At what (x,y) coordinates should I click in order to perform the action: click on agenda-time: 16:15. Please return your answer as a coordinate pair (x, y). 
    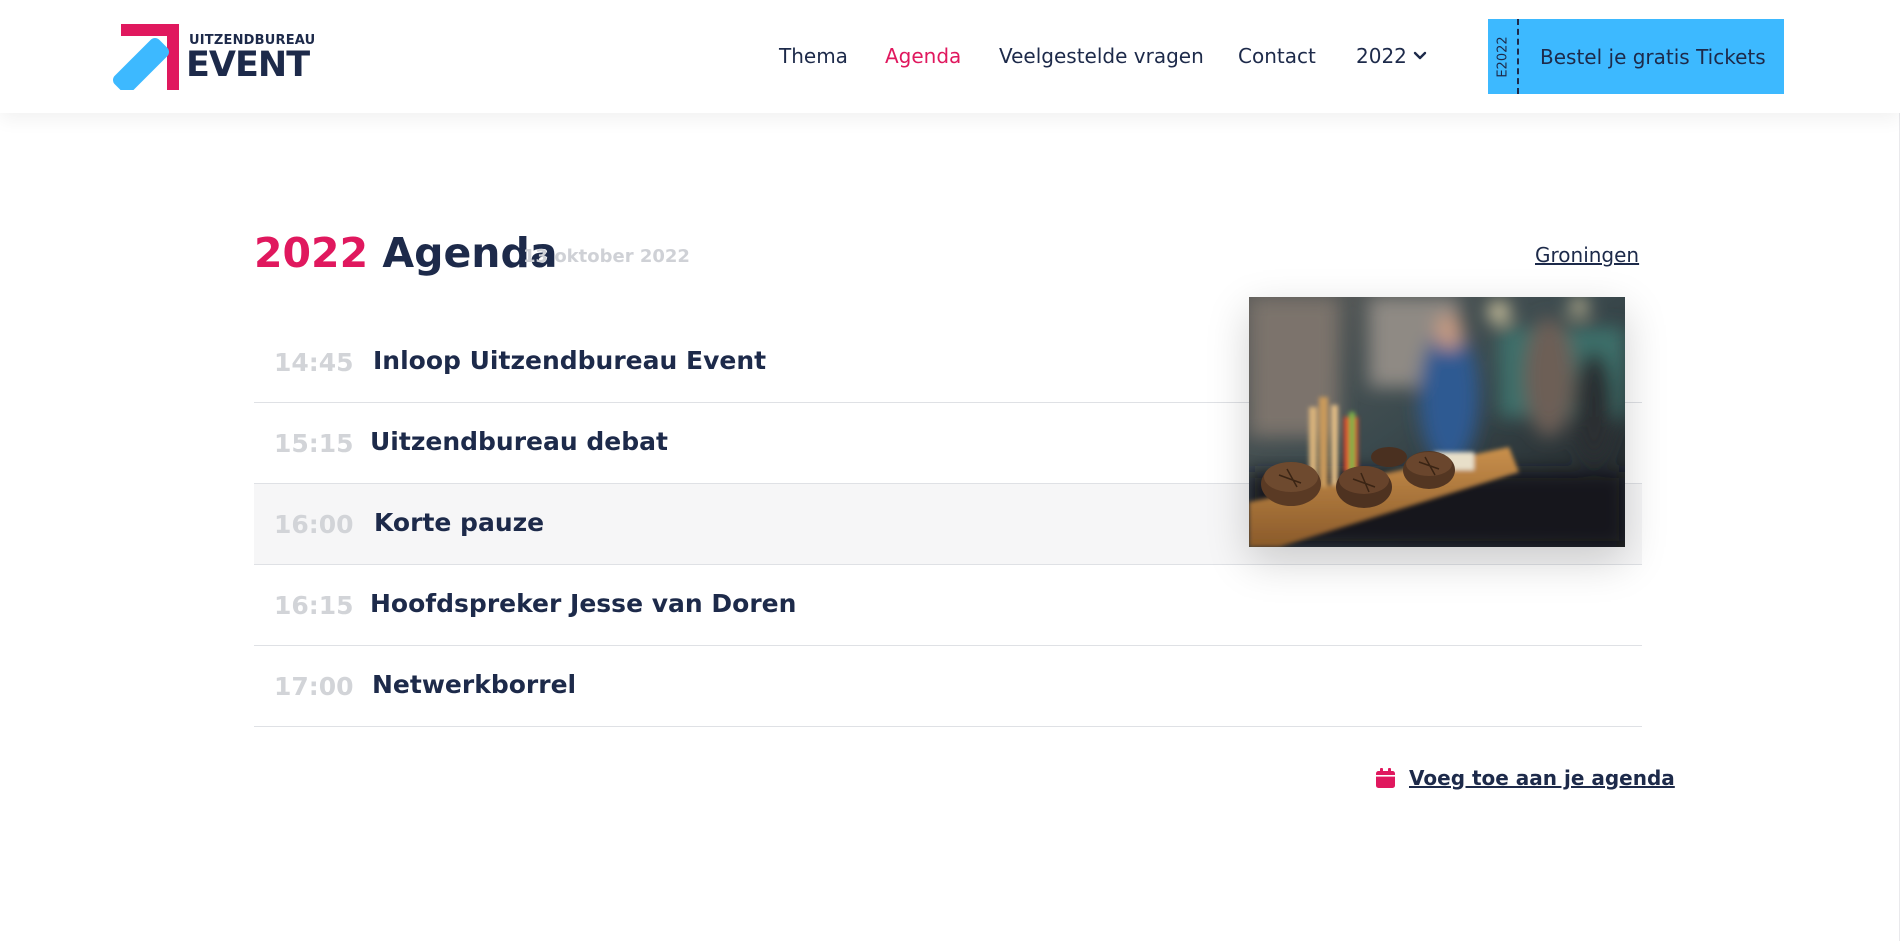
    Looking at the image, I should click on (314, 605).